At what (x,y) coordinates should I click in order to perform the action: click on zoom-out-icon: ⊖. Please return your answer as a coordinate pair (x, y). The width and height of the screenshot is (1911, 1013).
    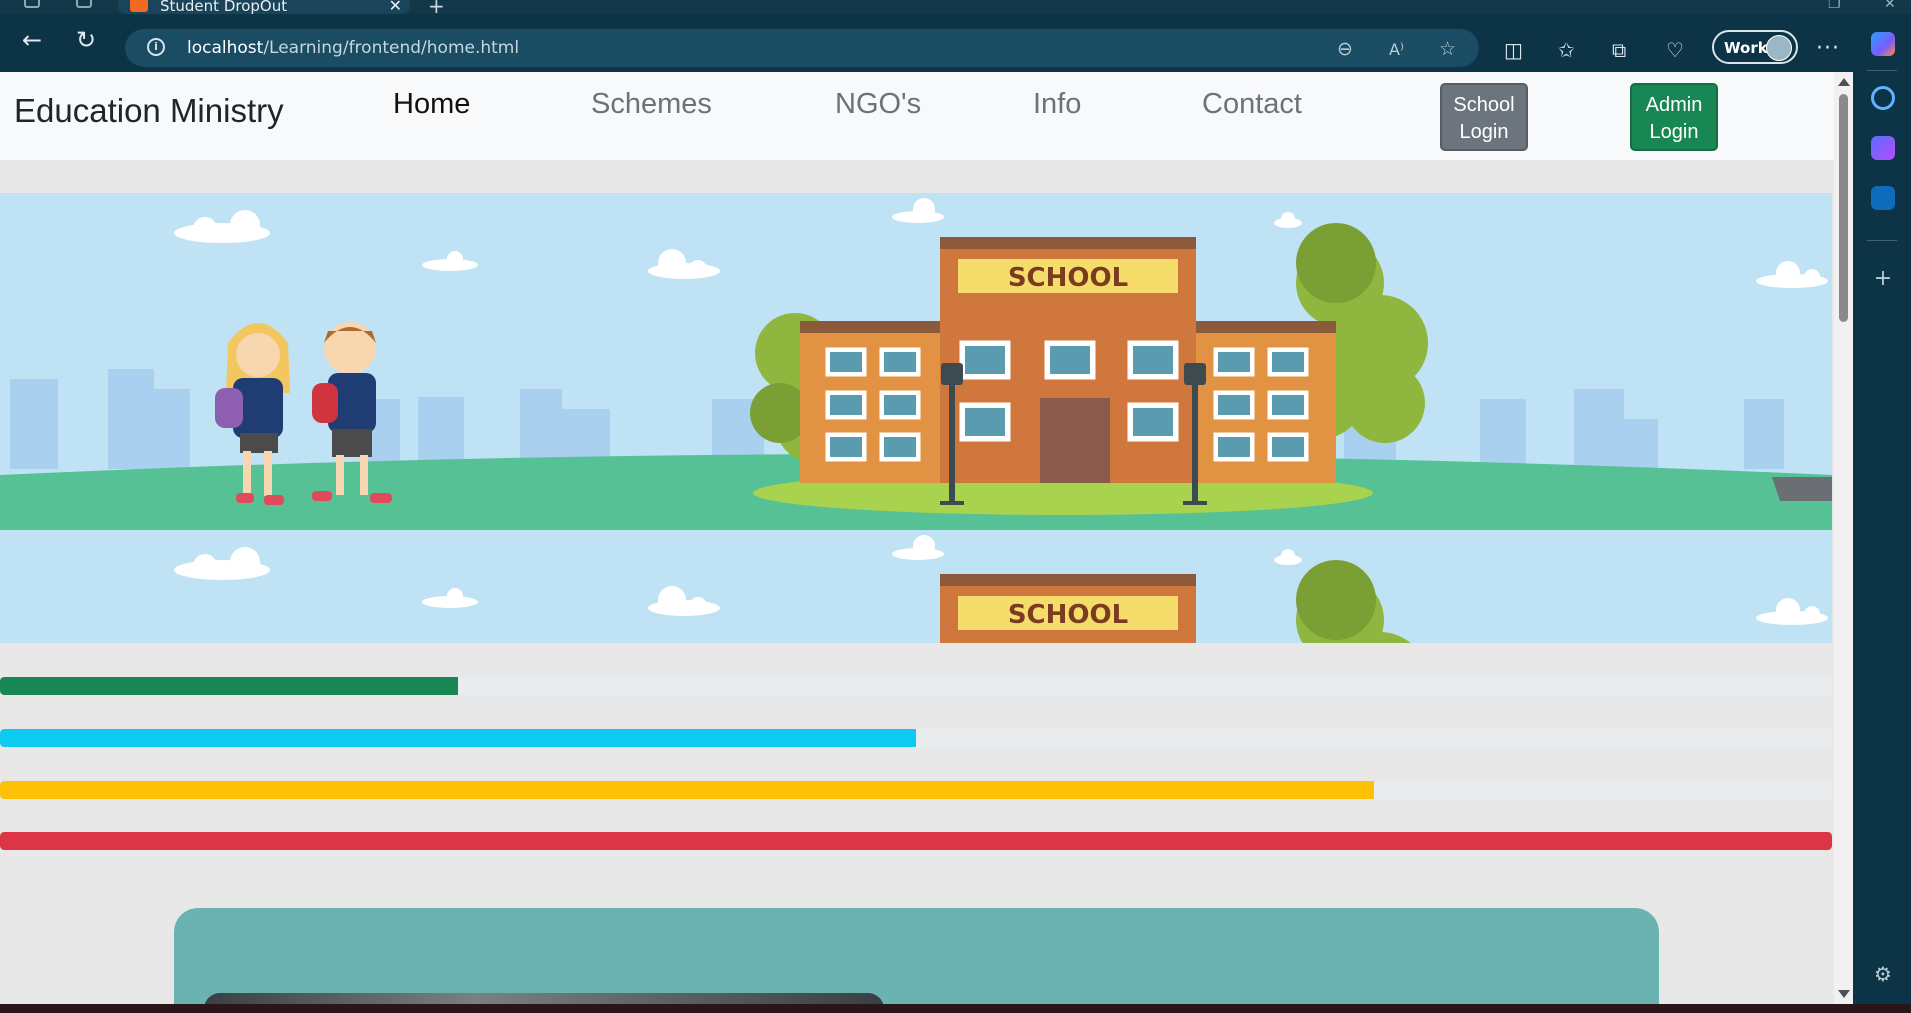
    Looking at the image, I should click on (1345, 49).